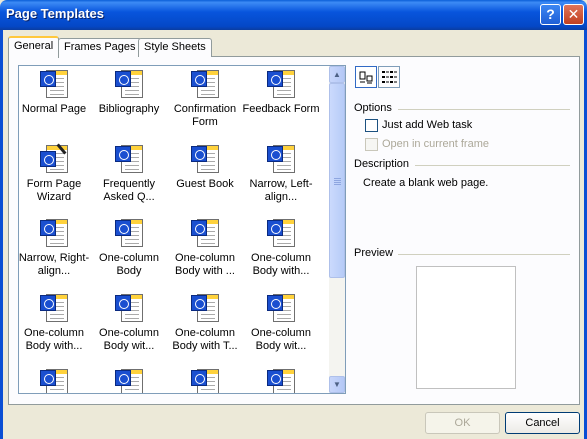  What do you see at coordinates (1, 234) in the screenshot?
I see `window-border-left` at bounding box center [1, 234].